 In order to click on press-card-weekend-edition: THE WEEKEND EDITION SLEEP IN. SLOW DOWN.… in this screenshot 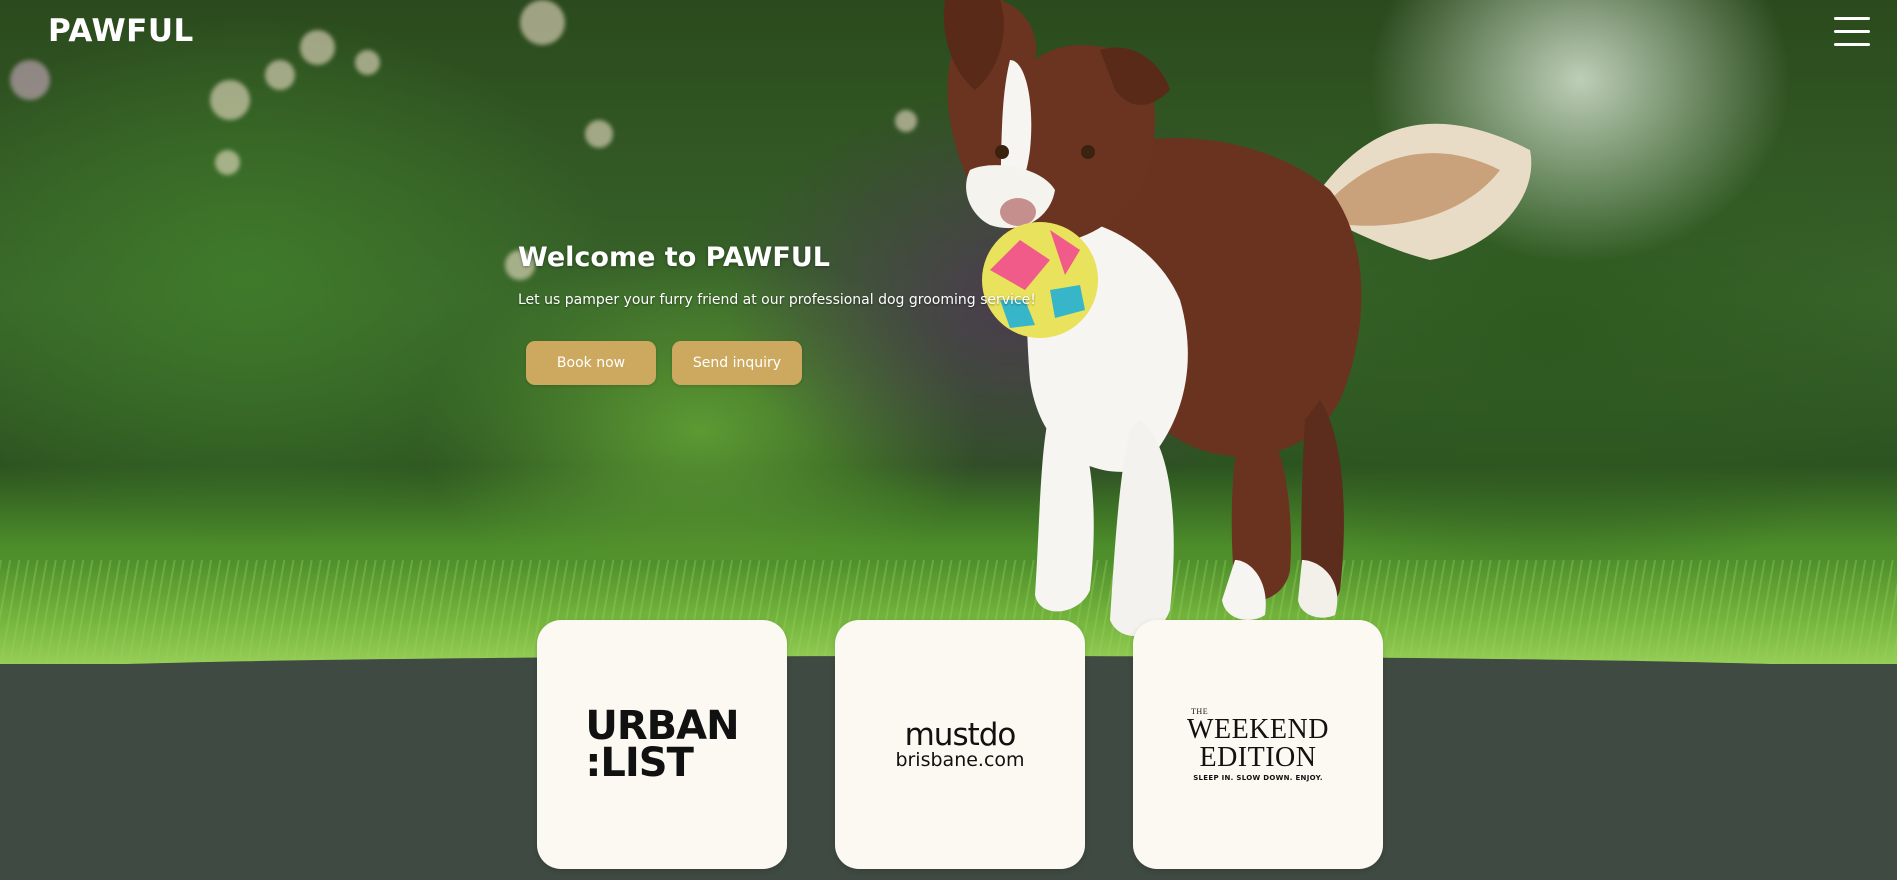, I will do `click(1258, 744)`.